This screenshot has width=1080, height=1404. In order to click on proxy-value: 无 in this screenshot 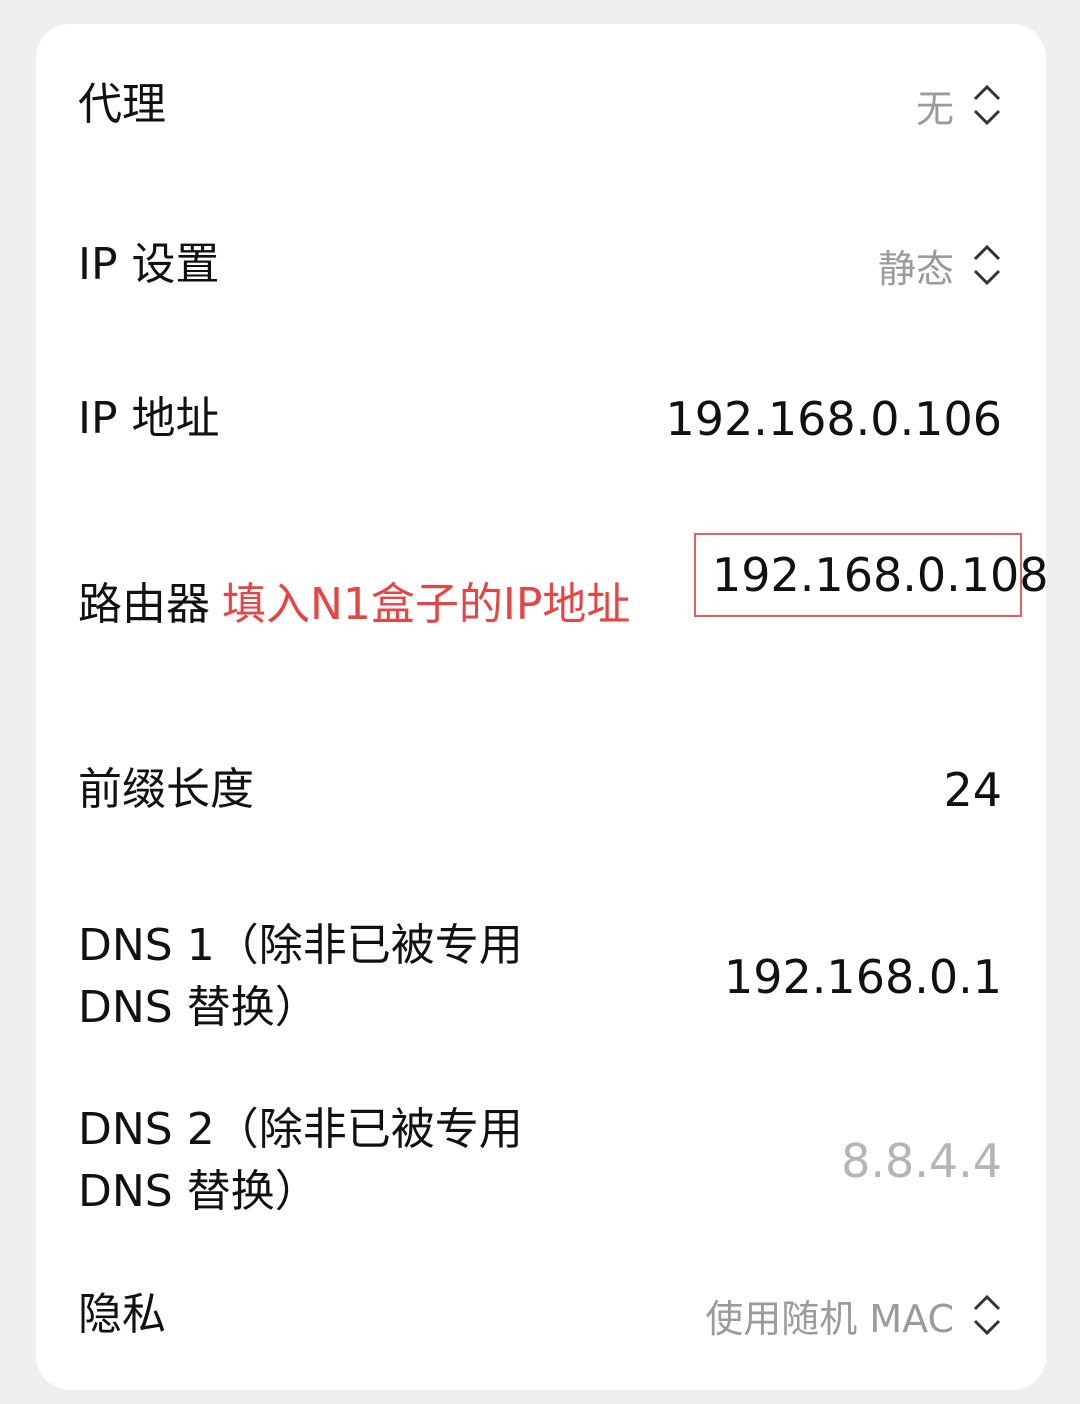, I will do `click(934, 108)`.